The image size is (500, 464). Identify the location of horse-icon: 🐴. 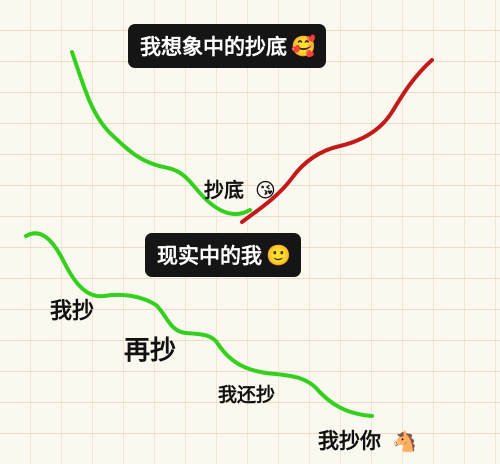
(405, 441).